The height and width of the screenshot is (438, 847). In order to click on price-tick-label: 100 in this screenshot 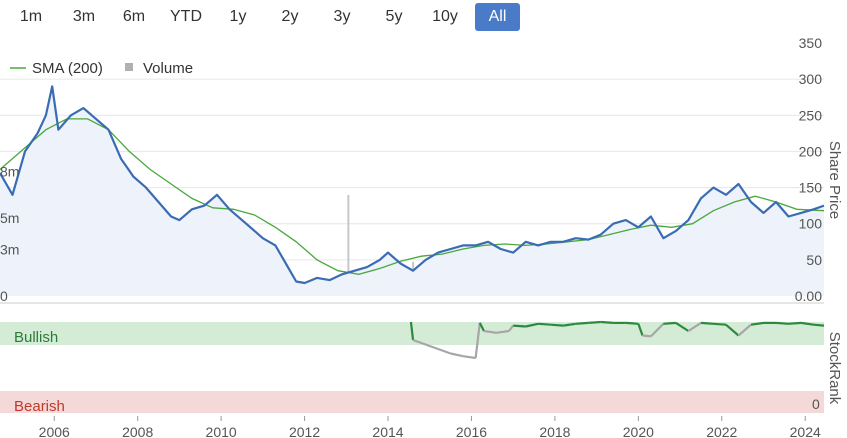, I will do `click(811, 224)`.